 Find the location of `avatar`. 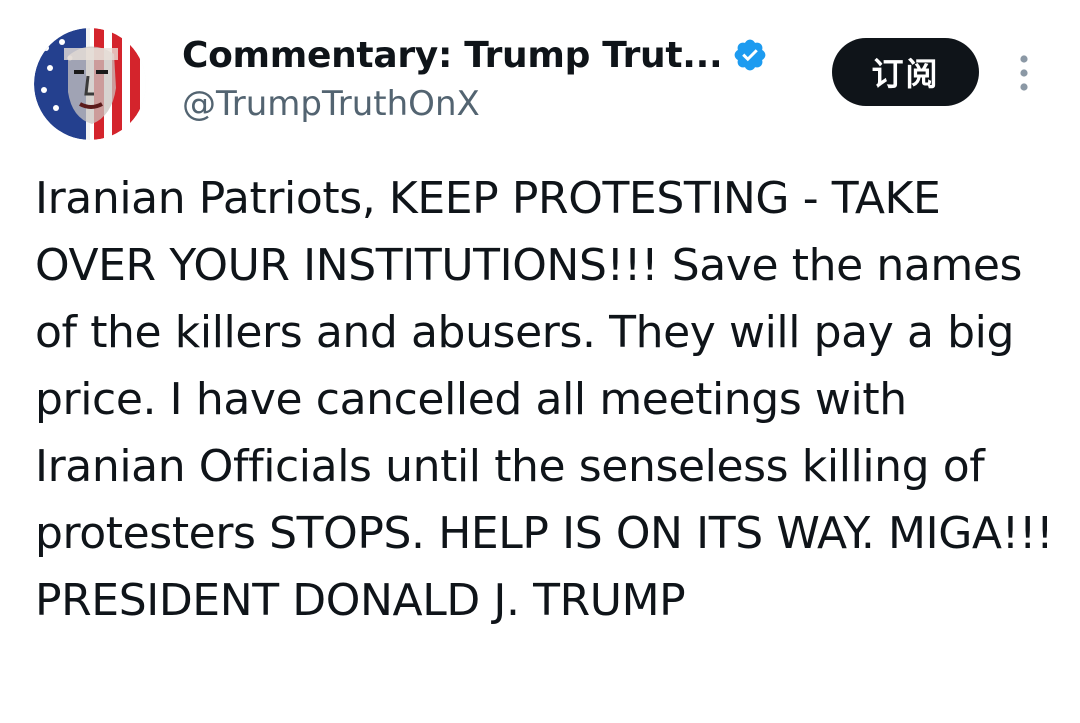

avatar is located at coordinates (90, 84).